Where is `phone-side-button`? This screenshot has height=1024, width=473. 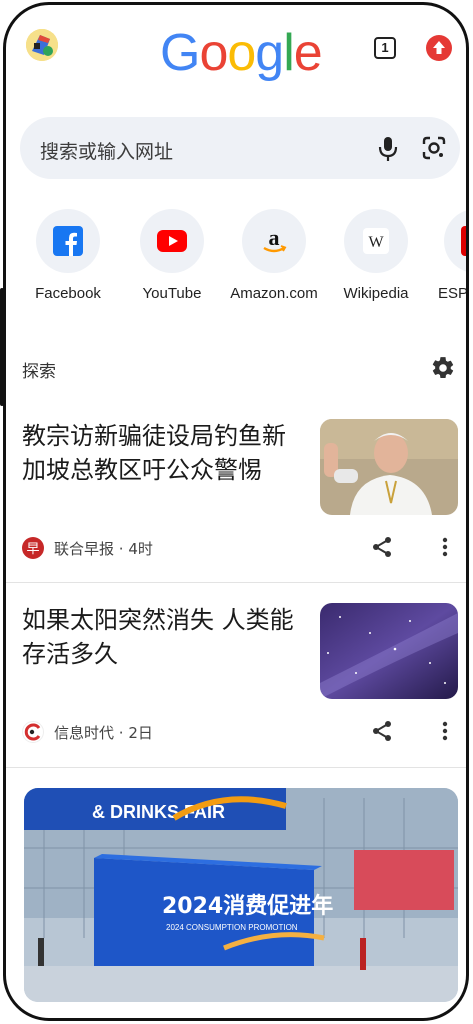
phone-side-button is located at coordinates (2, 347).